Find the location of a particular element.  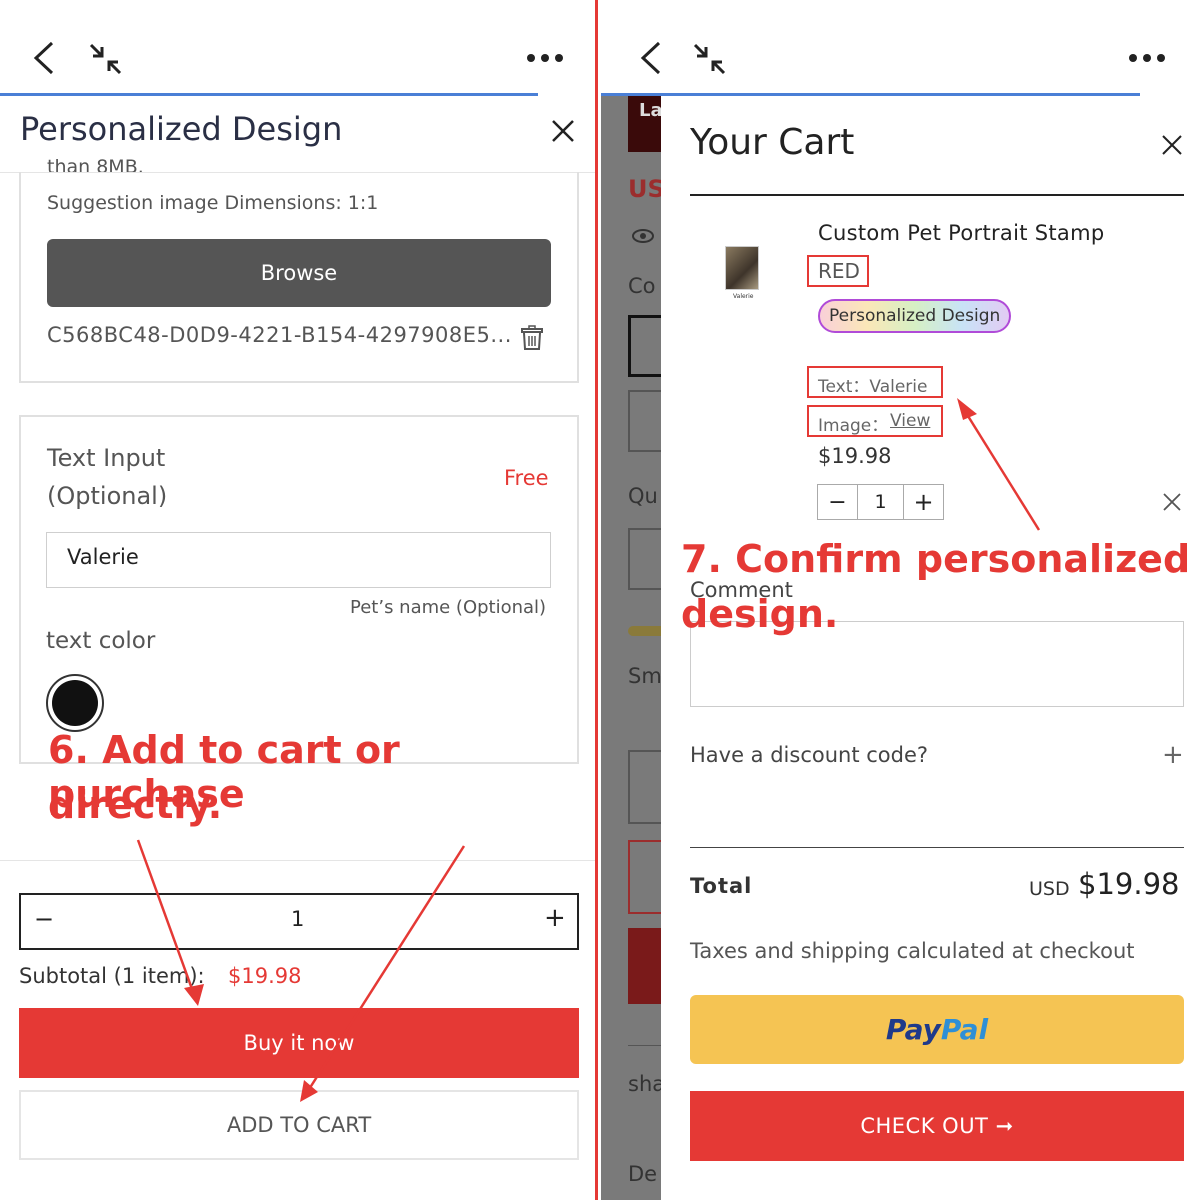

checkout-button: CHECK OUT ➞ is located at coordinates (937, 1126).